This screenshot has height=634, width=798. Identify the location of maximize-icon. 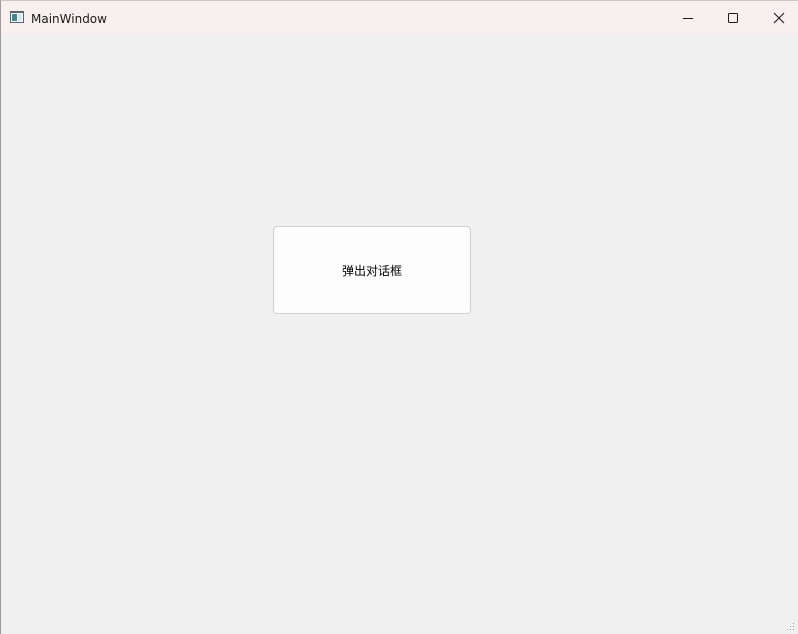
(733, 18).